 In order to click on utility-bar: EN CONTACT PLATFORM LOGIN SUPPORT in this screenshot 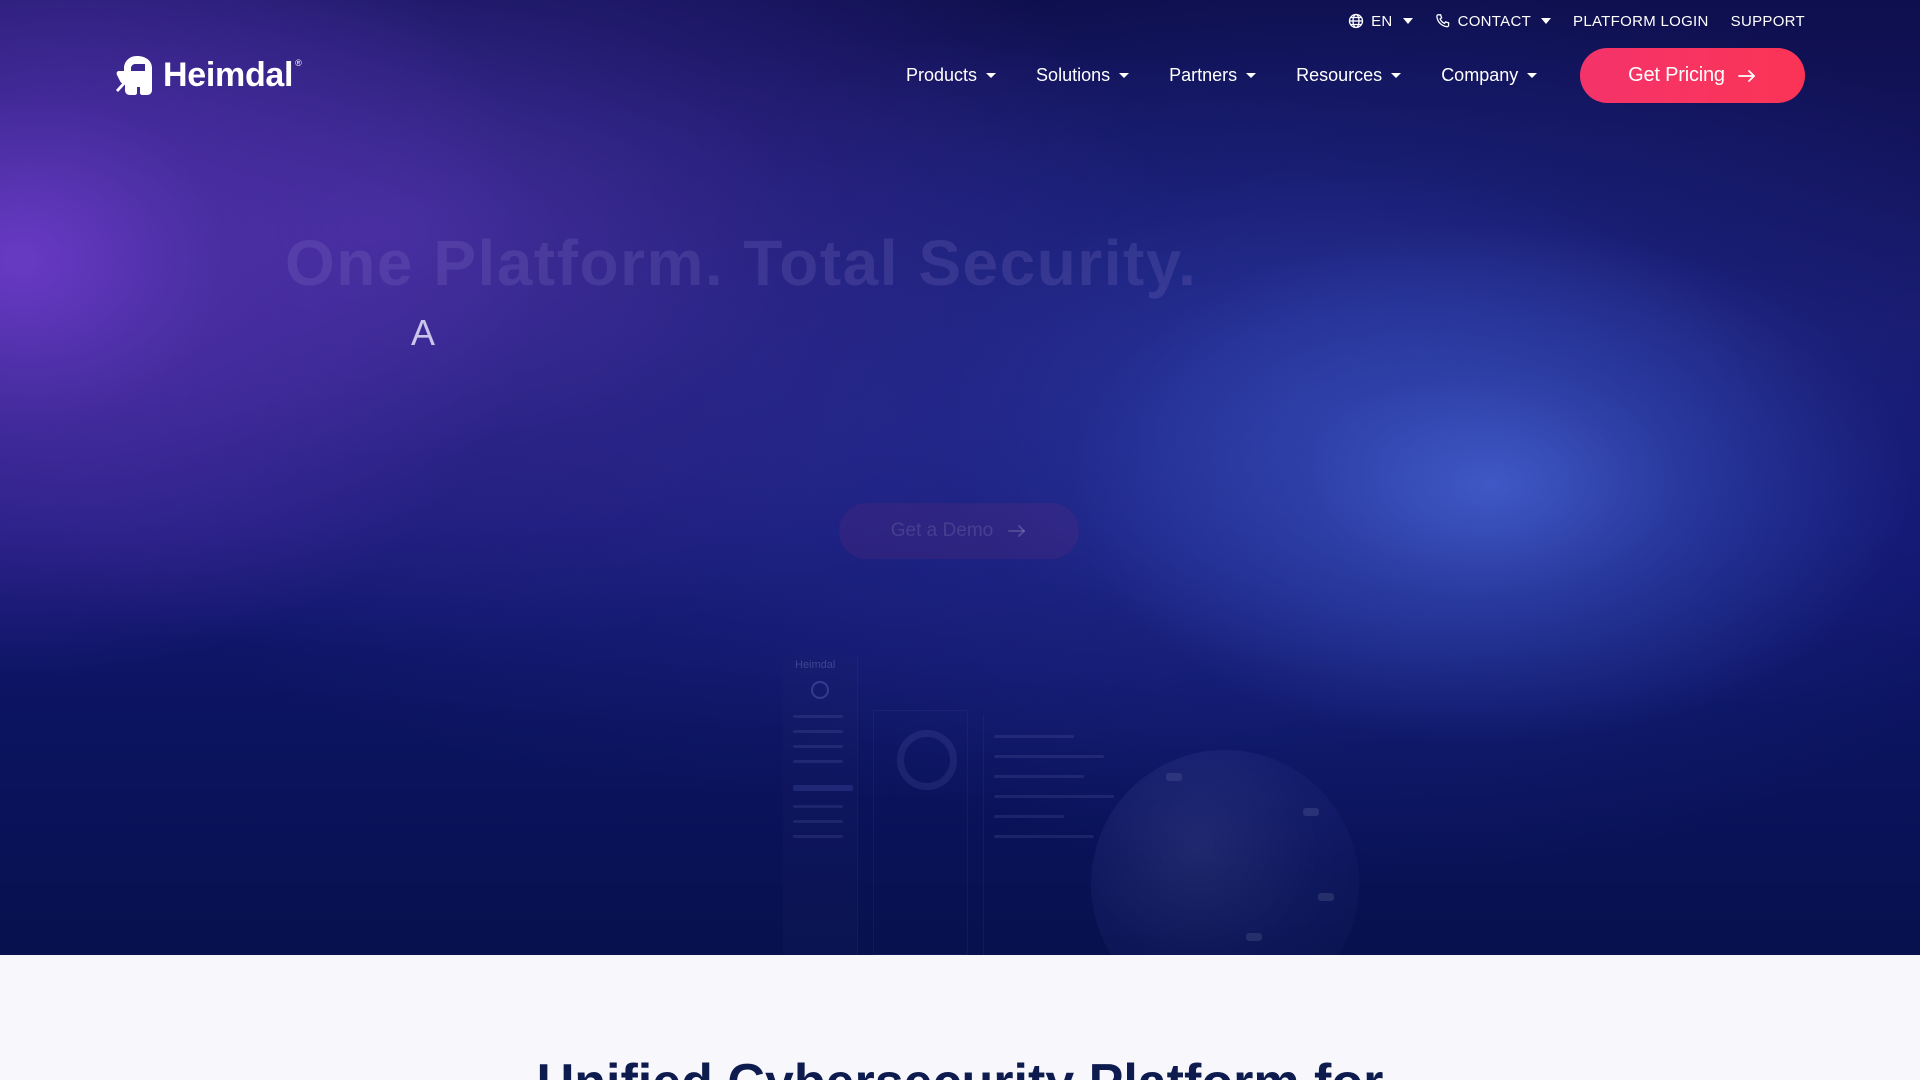, I will do `click(1576, 21)`.